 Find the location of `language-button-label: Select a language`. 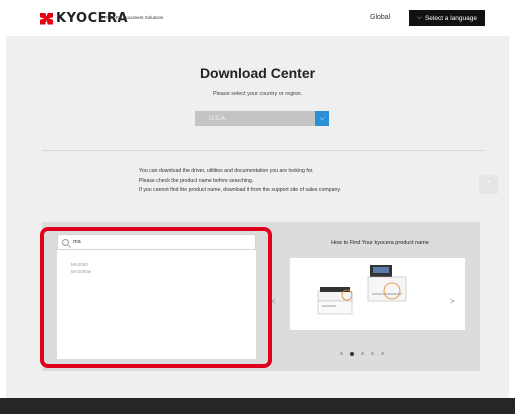

language-button-label: Select a language is located at coordinates (450, 18).